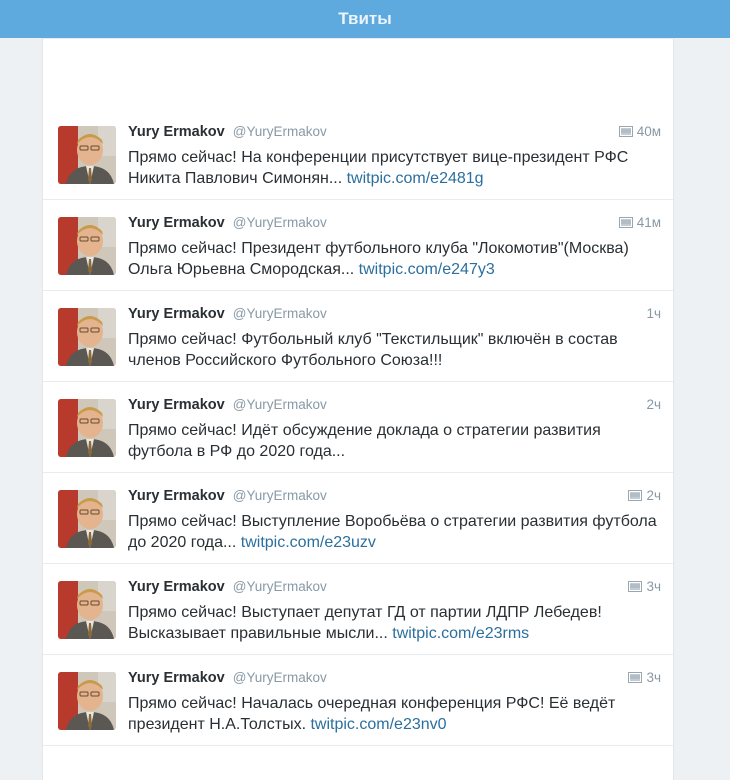 The height and width of the screenshot is (780, 730). I want to click on tweet-timestamp: 41м, so click(649, 222).